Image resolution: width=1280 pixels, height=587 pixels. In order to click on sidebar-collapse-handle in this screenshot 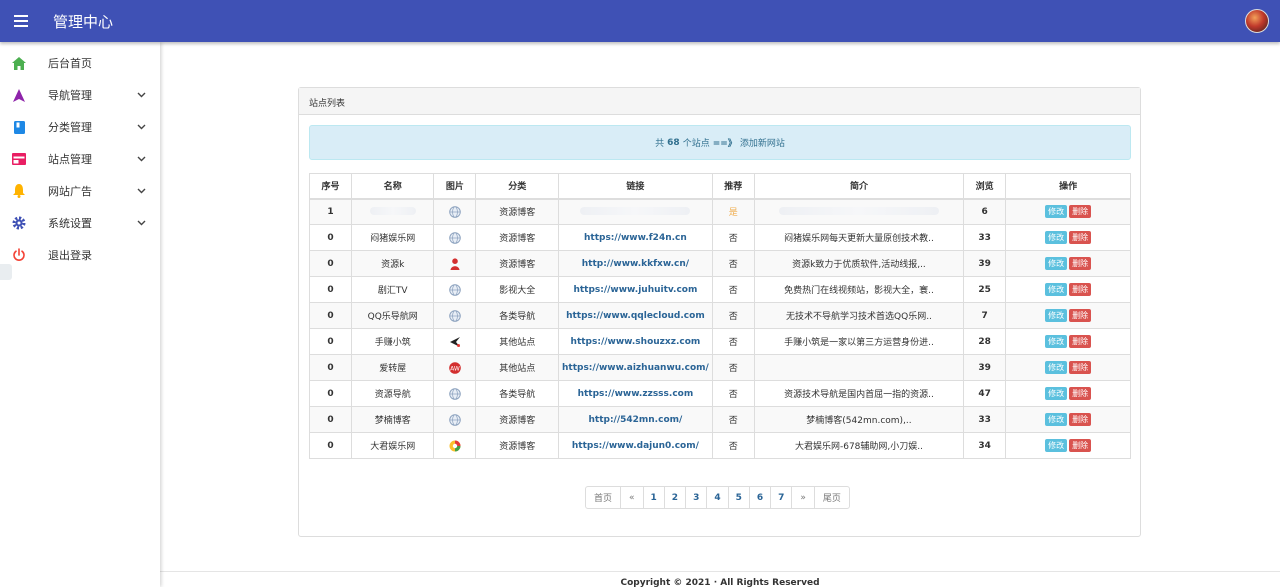, I will do `click(6, 272)`.